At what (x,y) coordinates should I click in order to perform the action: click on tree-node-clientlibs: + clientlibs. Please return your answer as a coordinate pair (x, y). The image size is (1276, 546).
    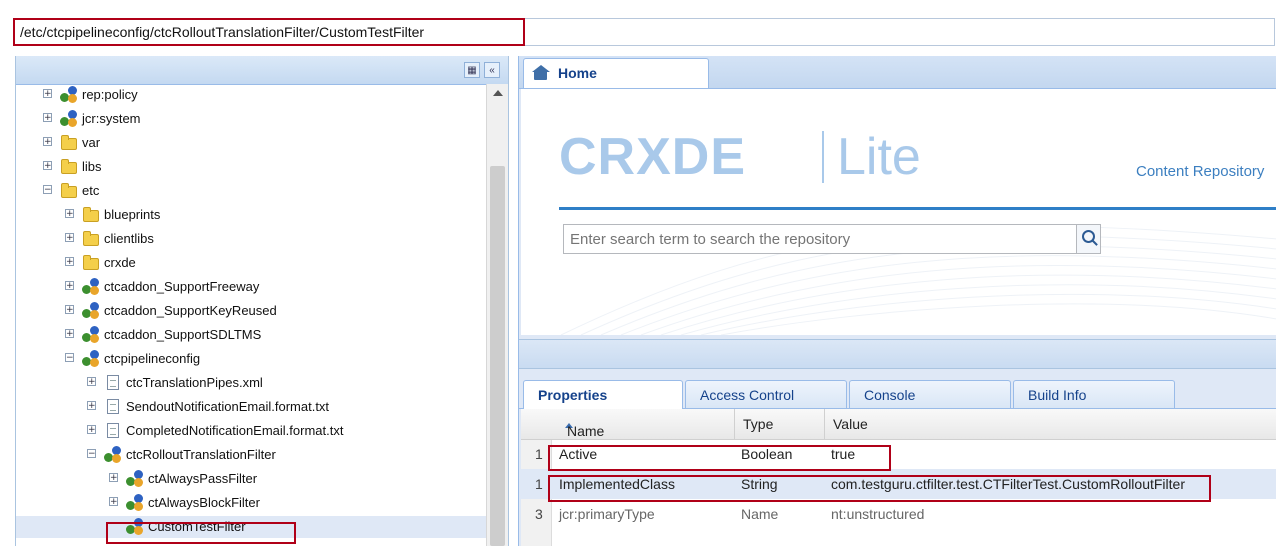
    Looking at the image, I should click on (251, 239).